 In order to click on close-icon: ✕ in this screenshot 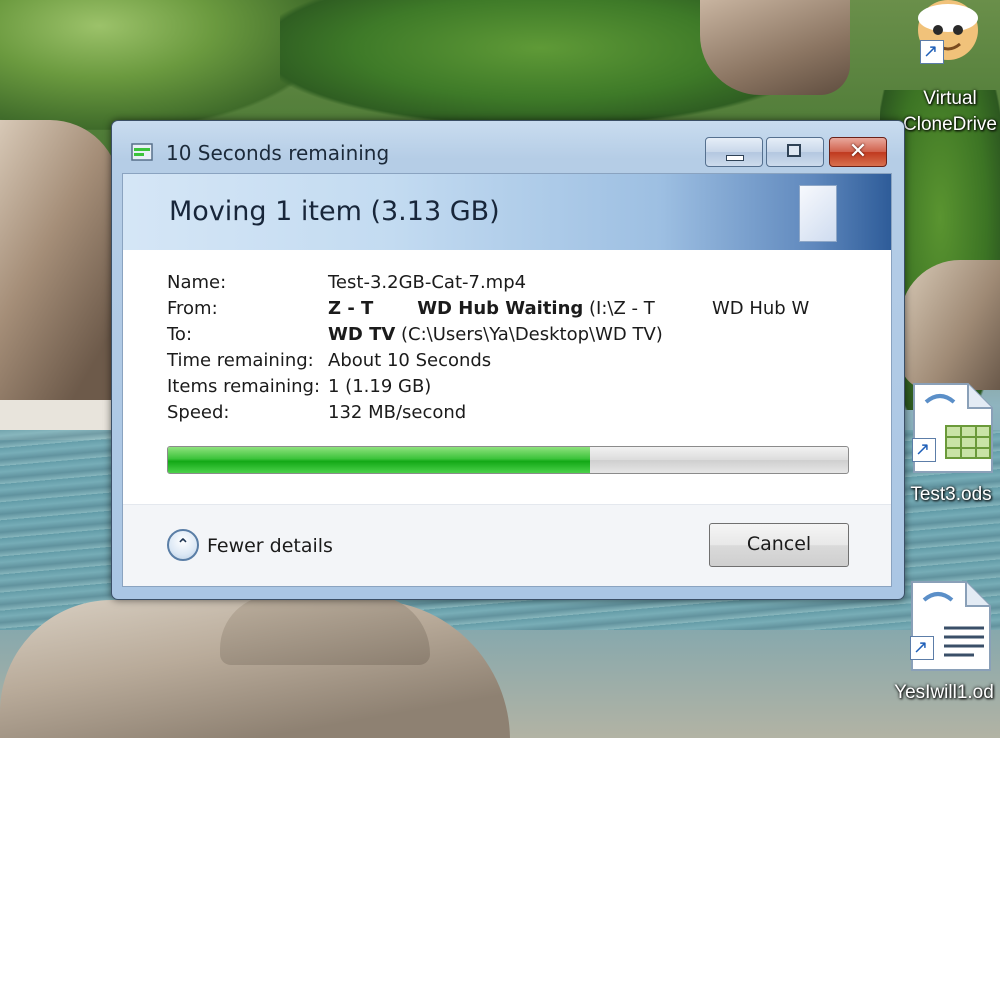, I will do `click(858, 151)`.